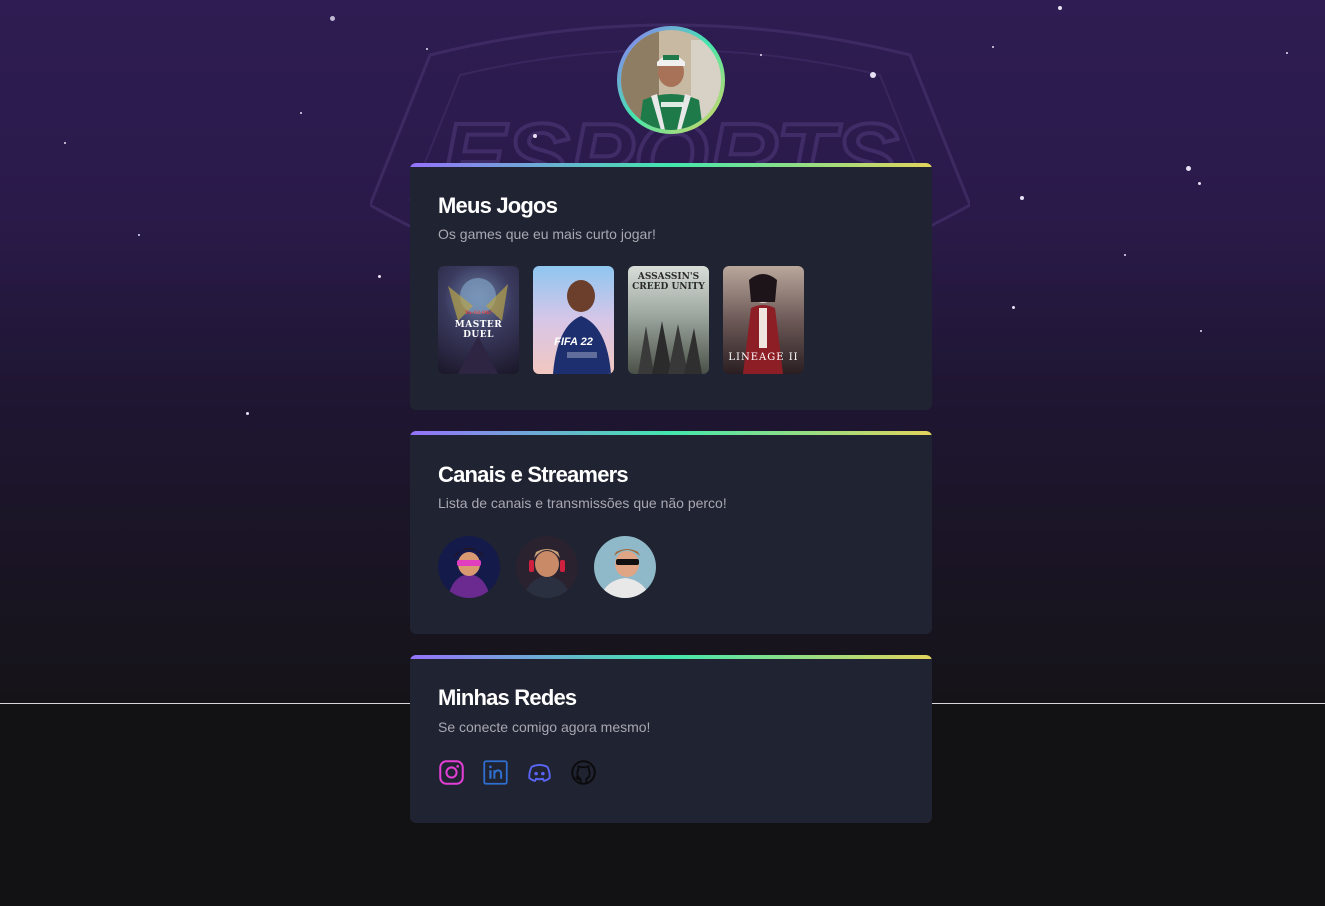 Image resolution: width=1325 pixels, height=906 pixels. What do you see at coordinates (583, 772) in the screenshot?
I see `github-icon` at bounding box center [583, 772].